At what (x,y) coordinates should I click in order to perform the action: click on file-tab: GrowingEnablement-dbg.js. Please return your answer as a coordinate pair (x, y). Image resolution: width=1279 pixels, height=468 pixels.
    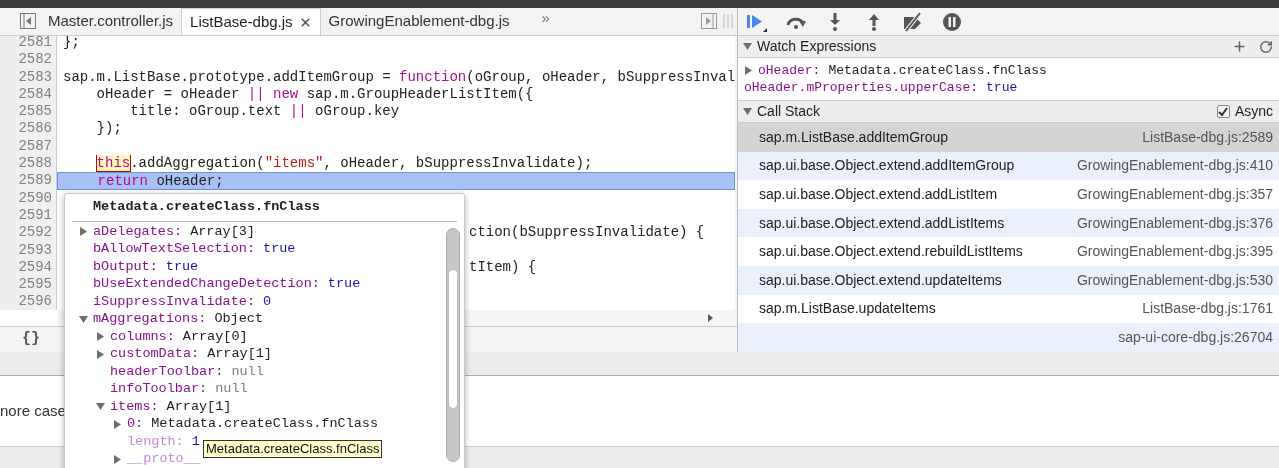
    Looking at the image, I should click on (419, 21).